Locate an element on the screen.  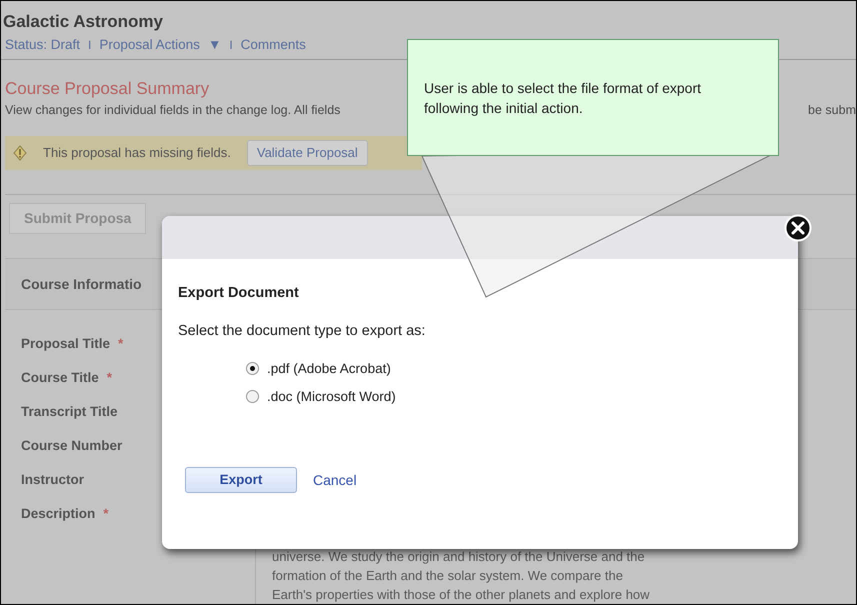
option-label: .doc (Microsoft Word) is located at coordinates (331, 396).